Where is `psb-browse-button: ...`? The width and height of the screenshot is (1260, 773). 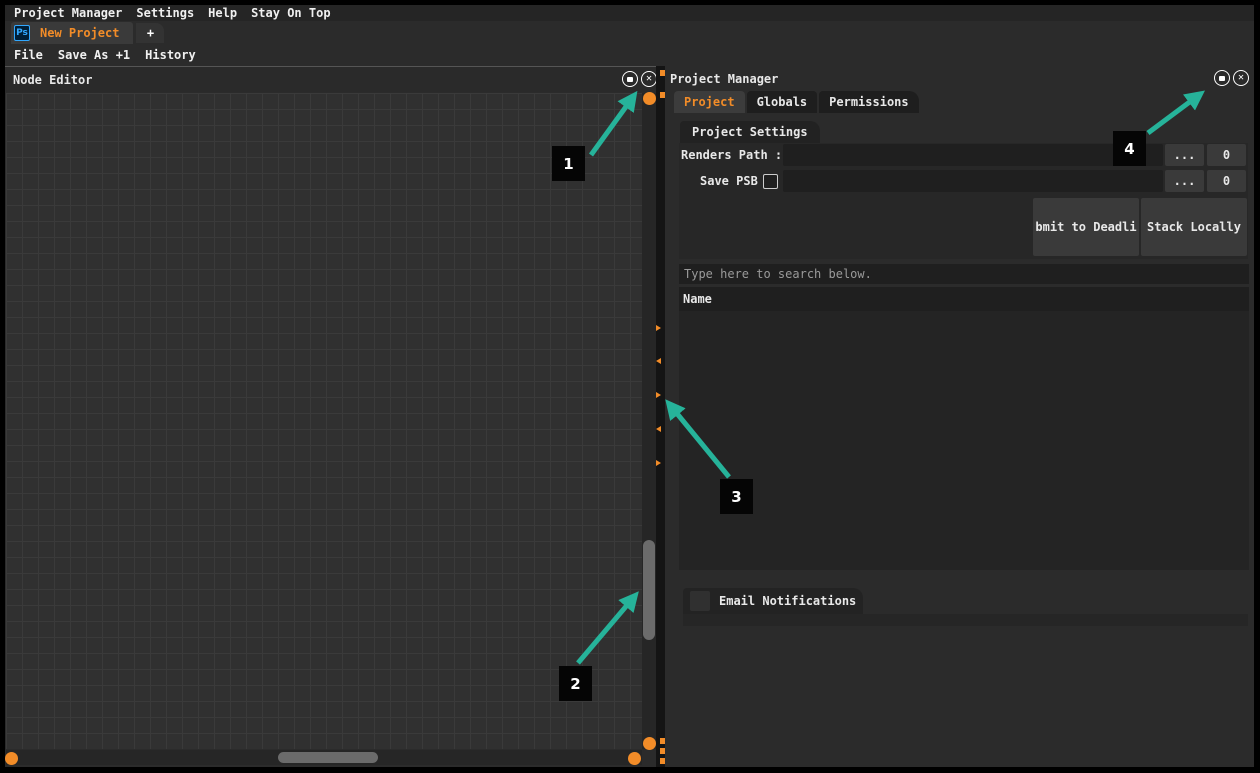 psb-browse-button: ... is located at coordinates (1184, 181).